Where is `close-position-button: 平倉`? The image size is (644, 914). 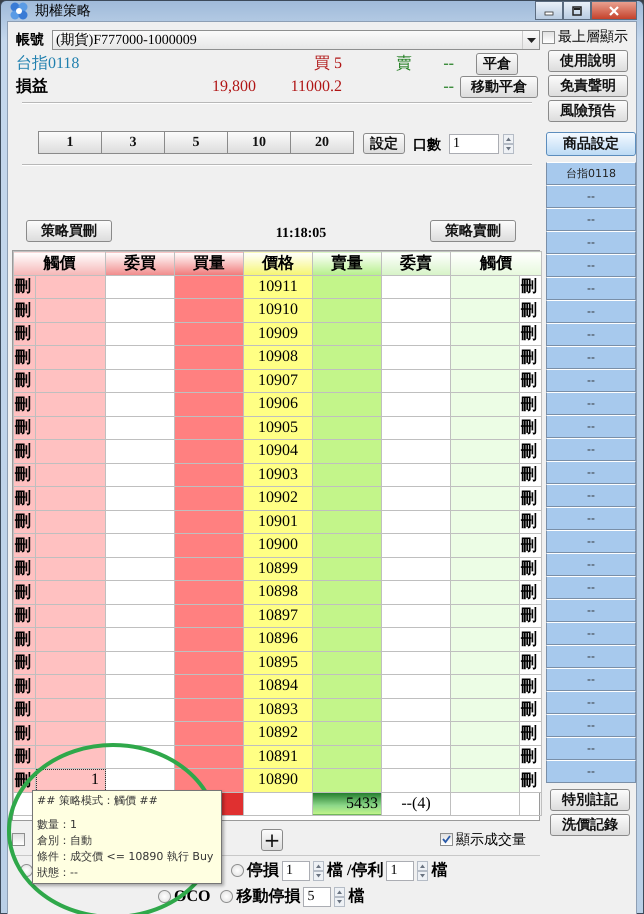 close-position-button: 平倉 is located at coordinates (497, 63).